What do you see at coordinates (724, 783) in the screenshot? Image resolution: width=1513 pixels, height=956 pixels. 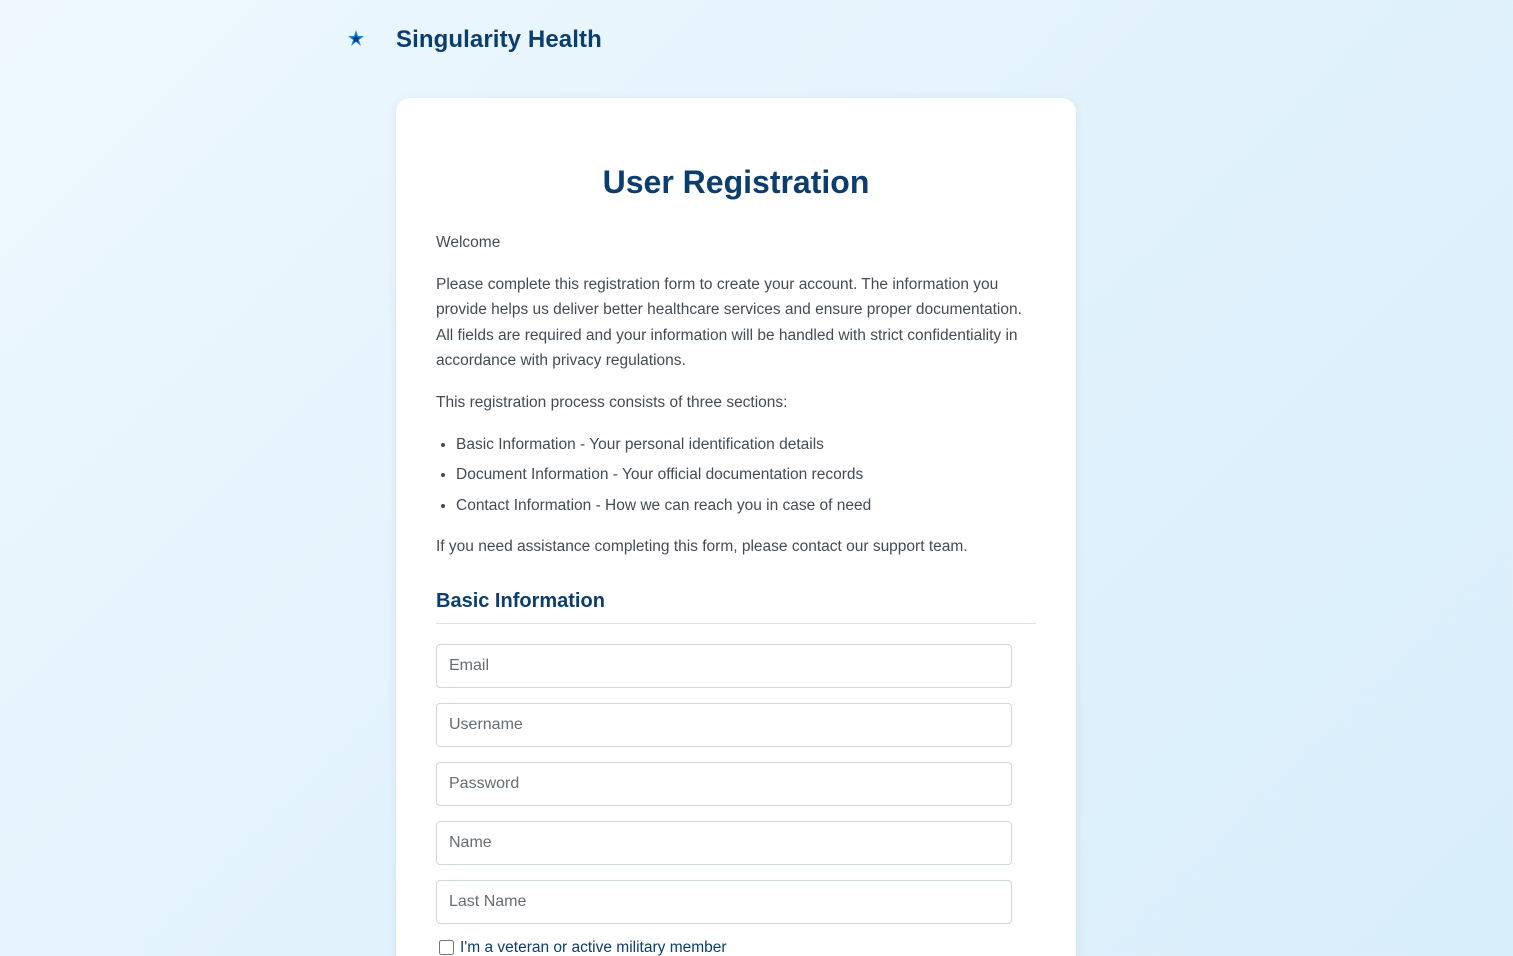 I see `password-field` at bounding box center [724, 783].